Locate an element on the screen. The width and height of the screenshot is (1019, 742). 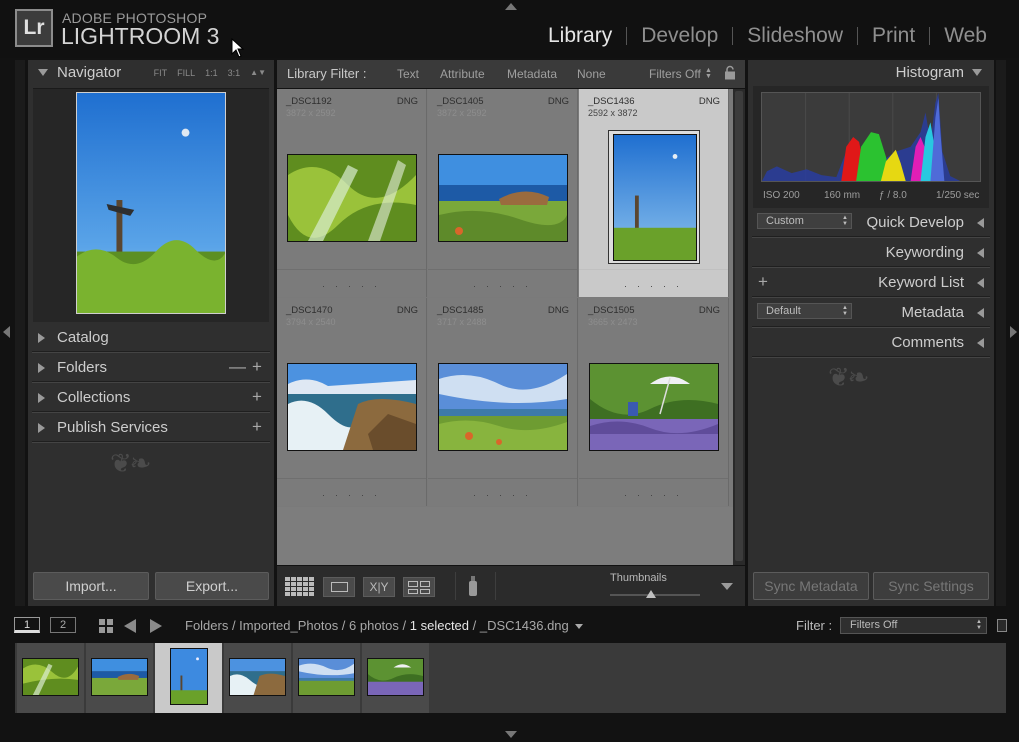
zoom-fit: FIT is located at coordinates (161, 73).